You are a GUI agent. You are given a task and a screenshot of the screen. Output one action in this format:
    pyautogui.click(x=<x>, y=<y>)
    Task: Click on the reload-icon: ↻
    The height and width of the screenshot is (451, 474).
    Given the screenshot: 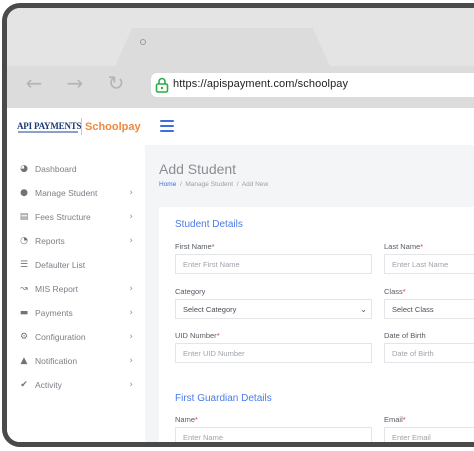 What is the action you would take?
    pyautogui.click(x=116, y=83)
    